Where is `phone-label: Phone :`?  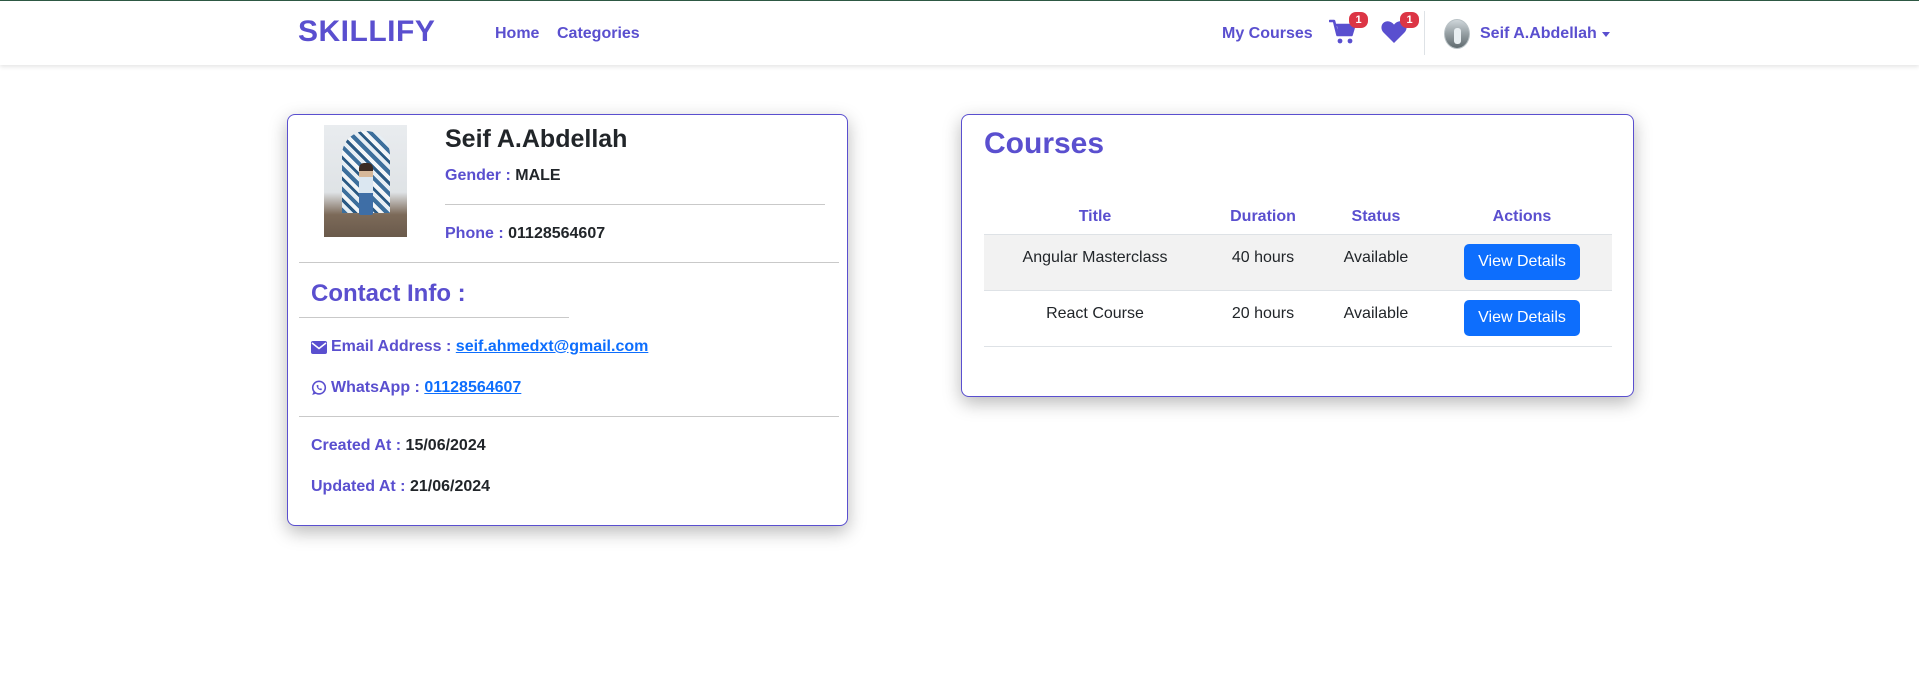 phone-label: Phone : is located at coordinates (474, 233).